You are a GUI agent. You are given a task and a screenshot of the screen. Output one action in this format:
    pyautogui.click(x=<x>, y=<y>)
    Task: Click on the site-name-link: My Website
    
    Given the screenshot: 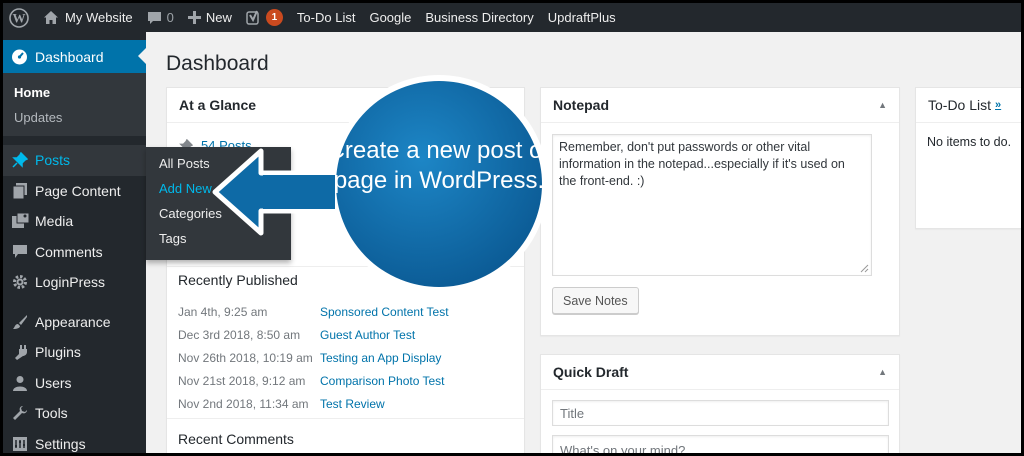 What is the action you would take?
    pyautogui.click(x=88, y=17)
    